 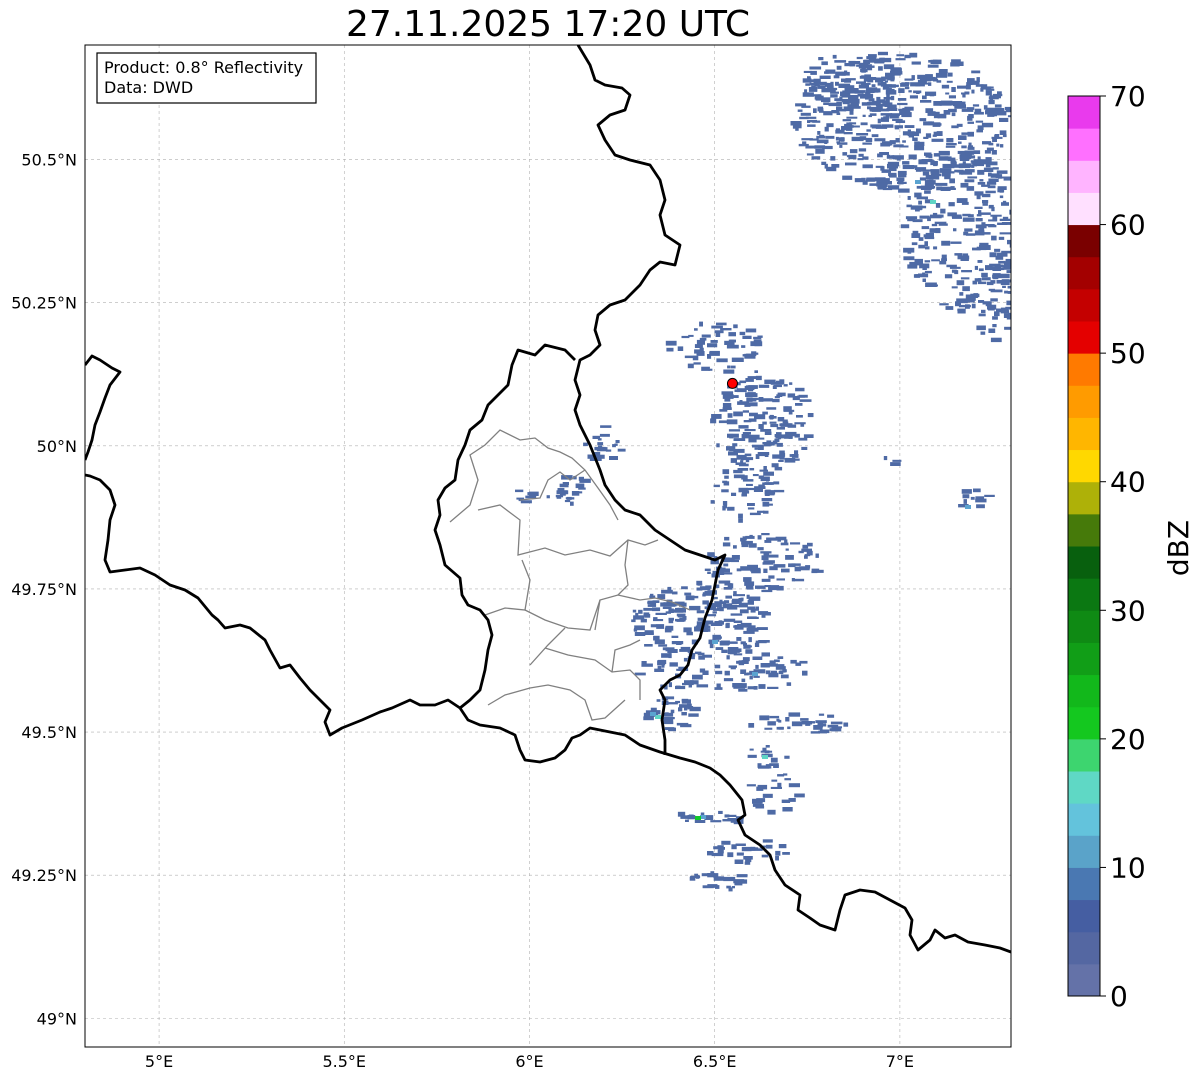 What do you see at coordinates (49, 732) in the screenshot?
I see `lat-tick-label: 49.5°N` at bounding box center [49, 732].